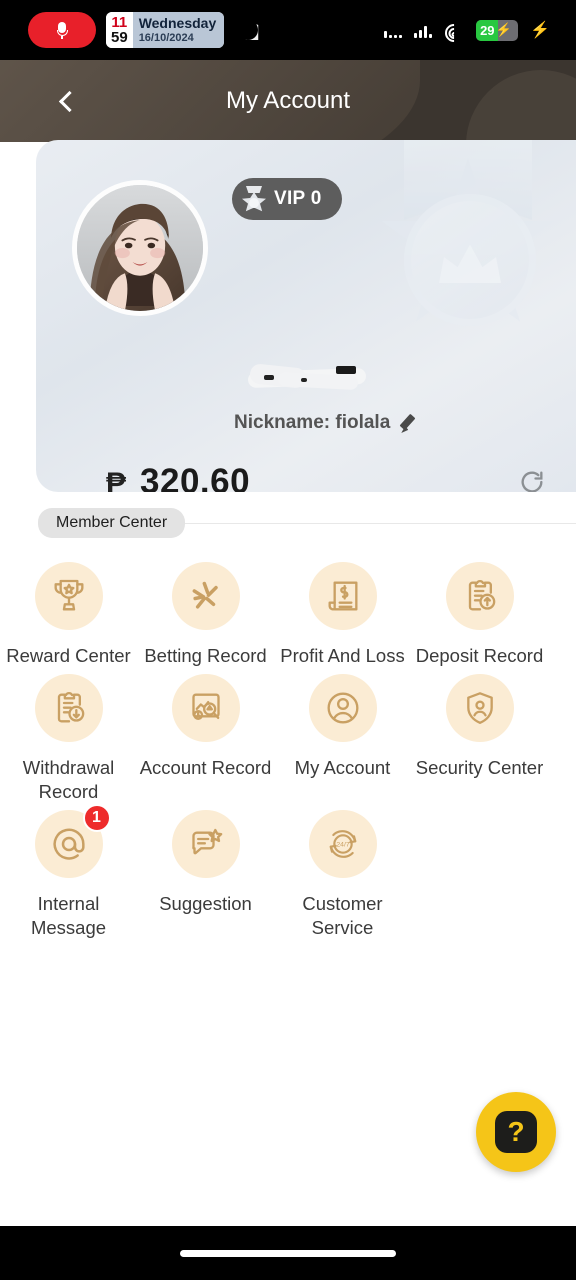 The width and height of the screenshot is (576, 1280). I want to click on clock-time: 11 59, so click(119, 30).